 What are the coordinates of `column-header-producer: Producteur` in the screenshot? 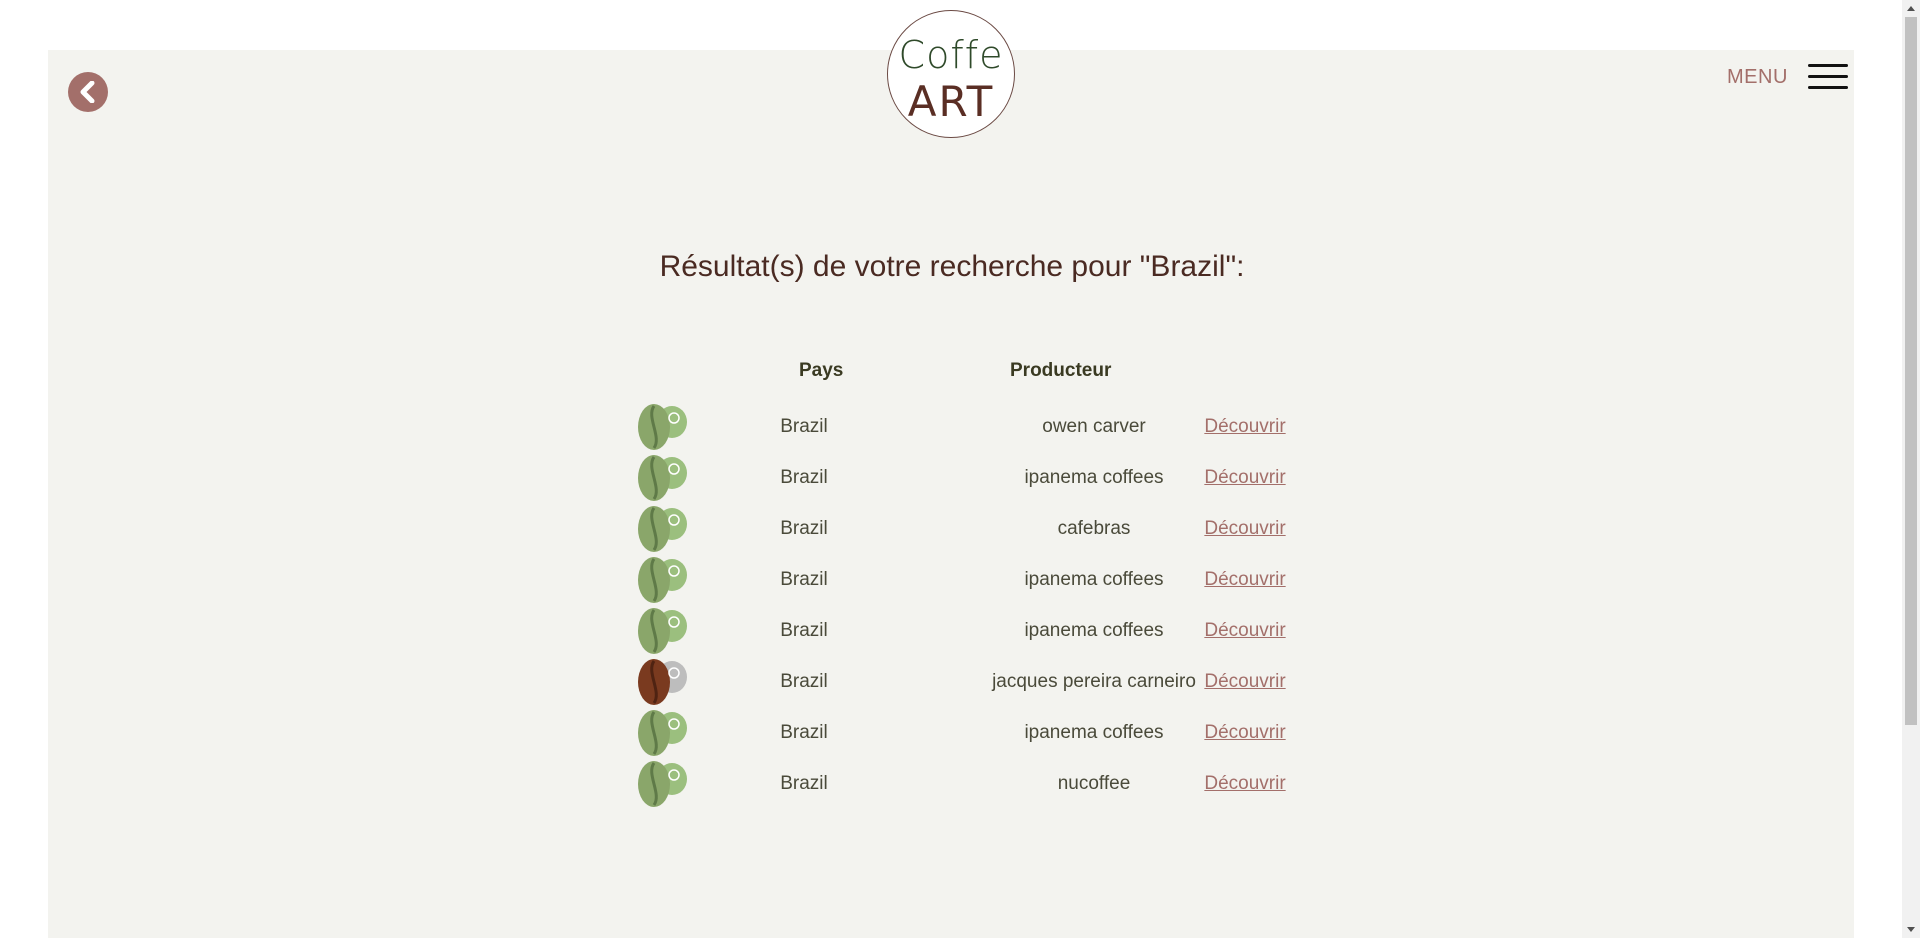 It's located at (1061, 370).